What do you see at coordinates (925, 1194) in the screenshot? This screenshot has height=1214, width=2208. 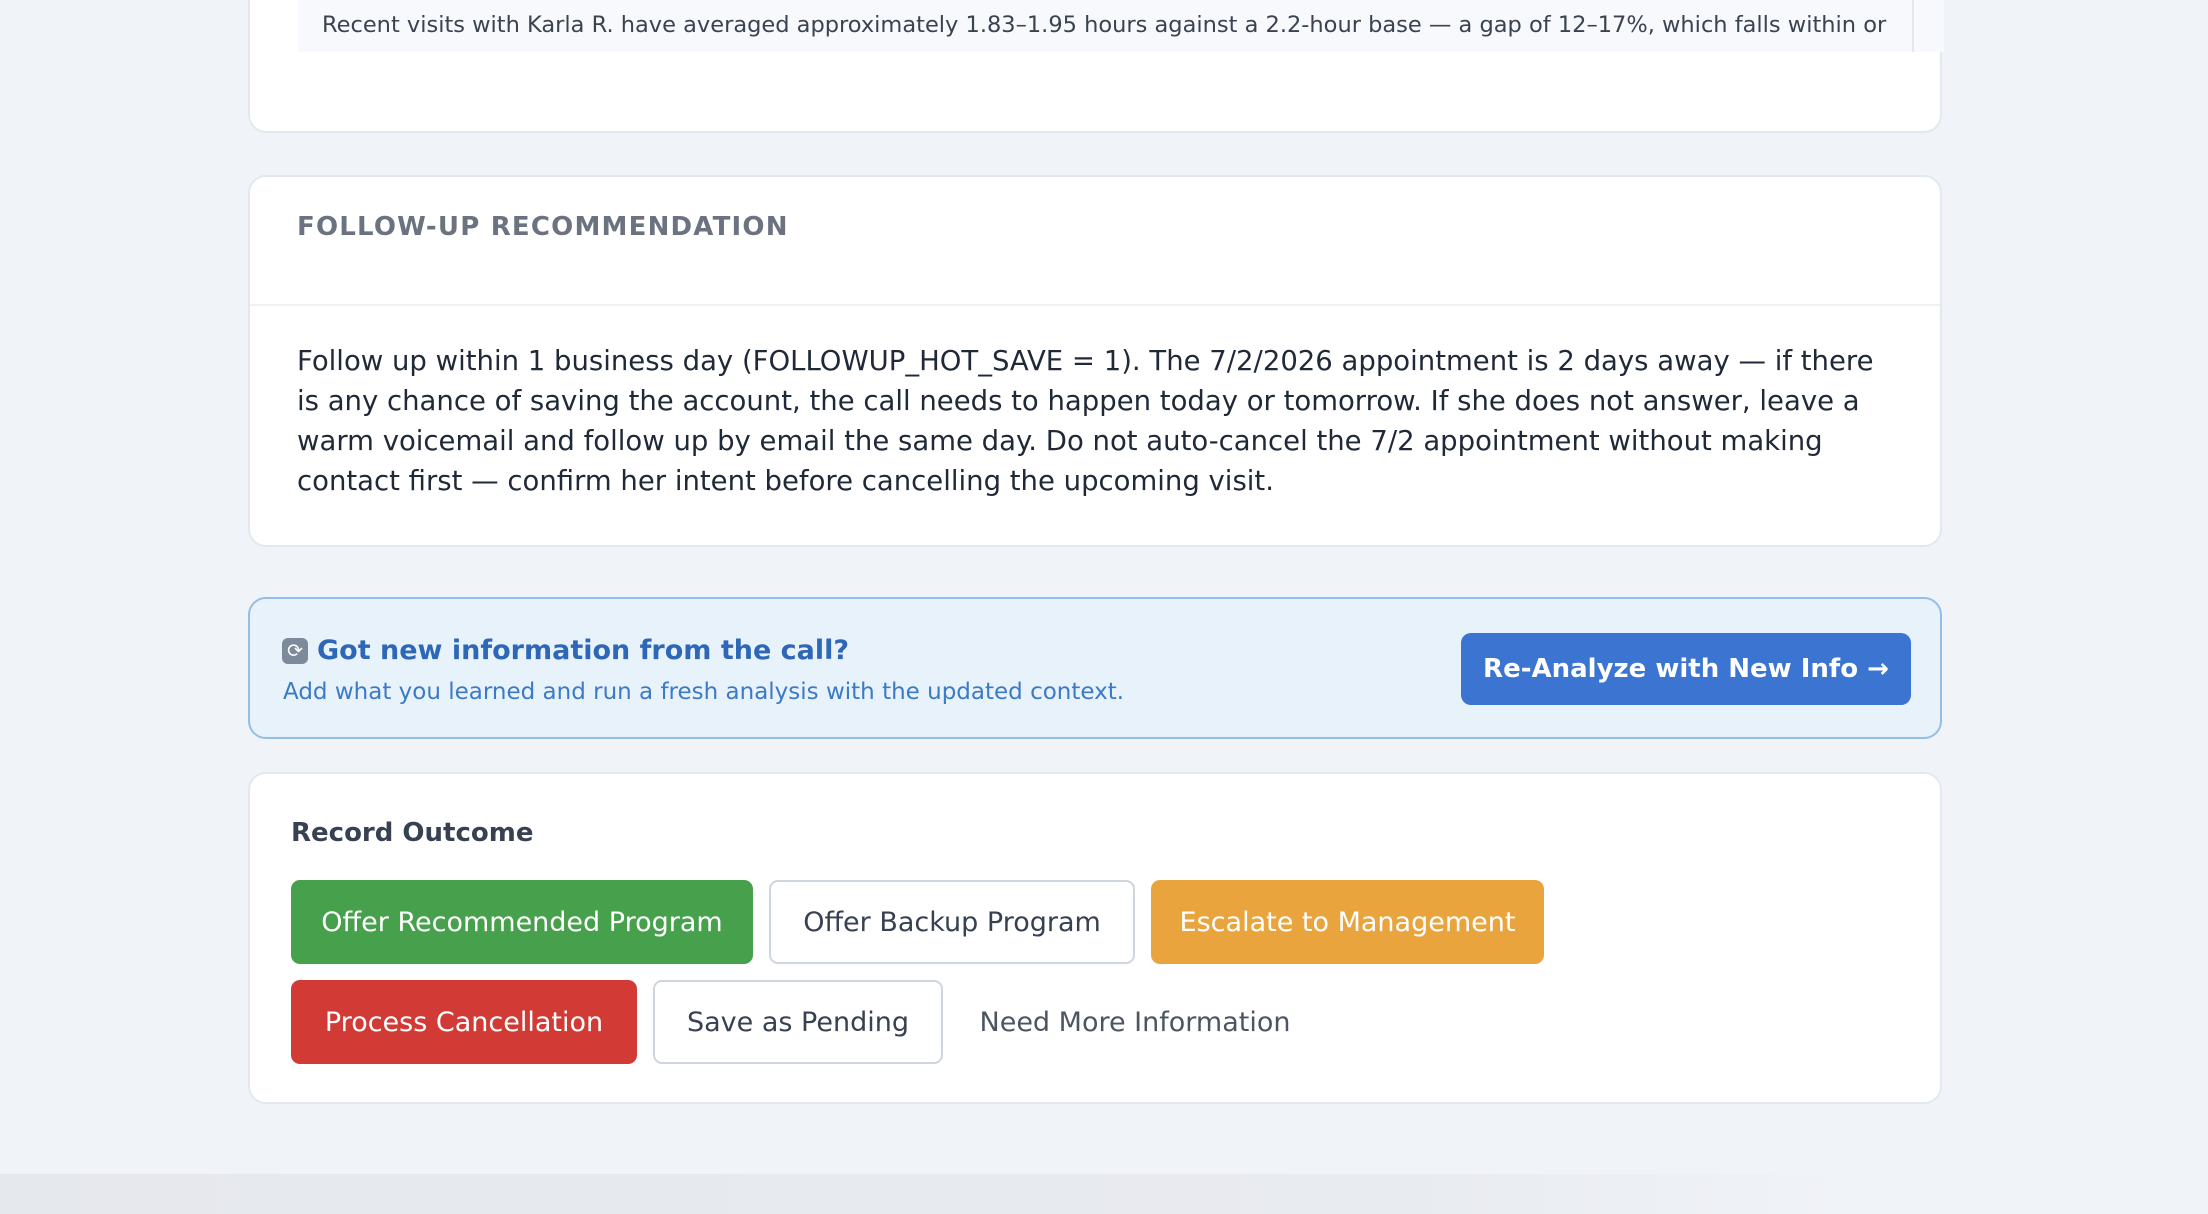 I see `bottom-shadow` at bounding box center [925, 1194].